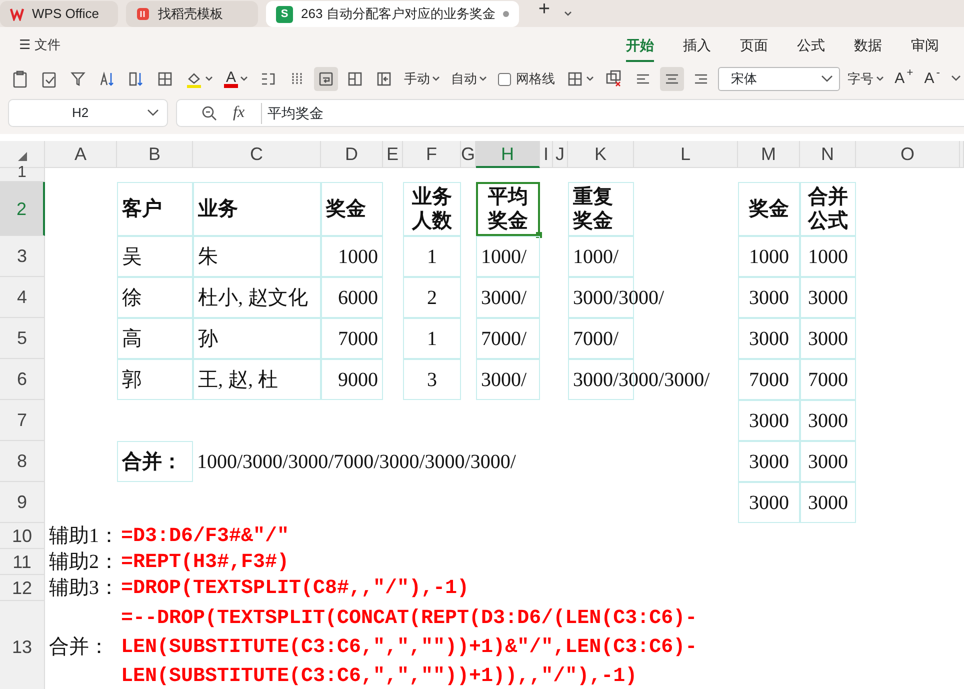 The image size is (964, 689). Describe the element at coordinates (22, 502) in the screenshot. I see `row-header: 9` at that location.